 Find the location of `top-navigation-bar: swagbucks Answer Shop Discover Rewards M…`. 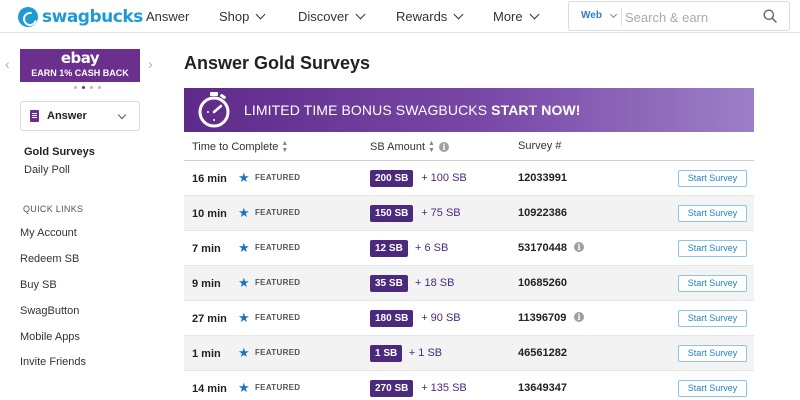

top-navigation-bar: swagbucks Answer Shop Discover Rewards M… is located at coordinates (400, 16).